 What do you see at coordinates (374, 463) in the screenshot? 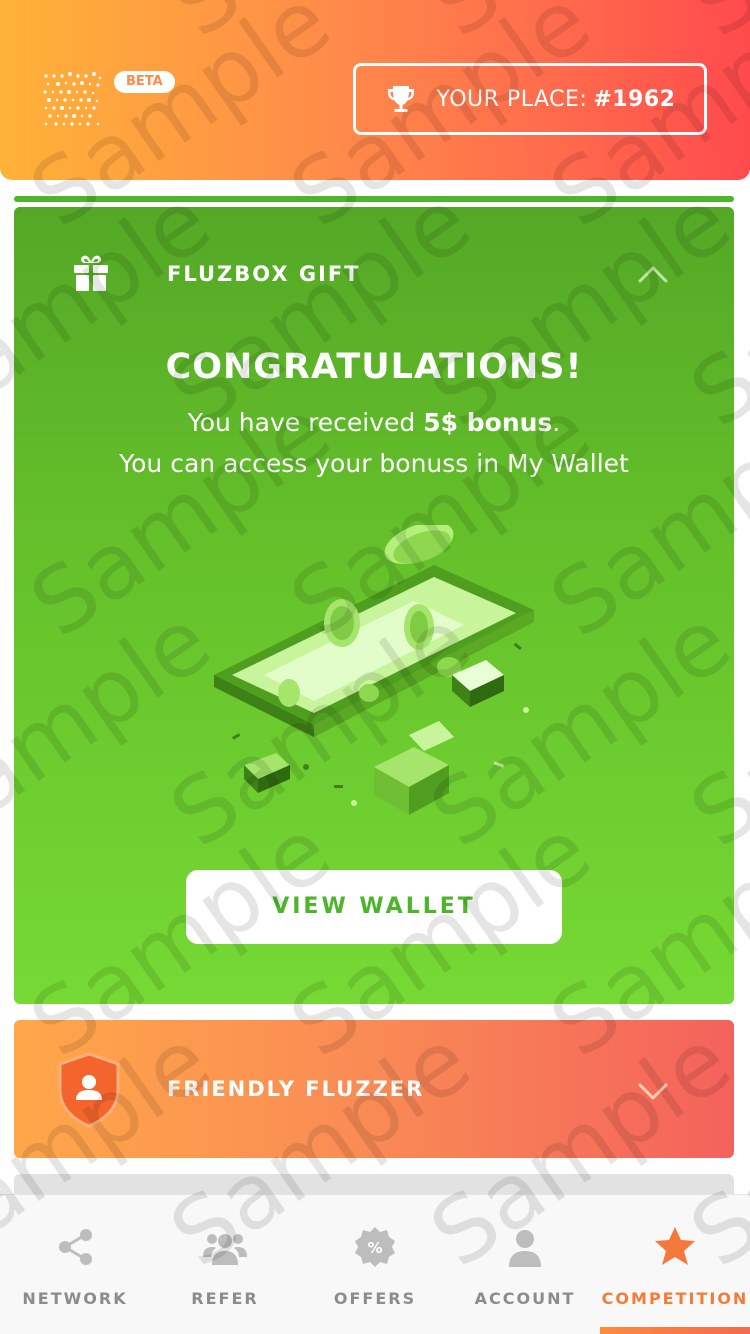
I see `bonus-message-line-2: You can access your bonuss in My Wallet` at bounding box center [374, 463].